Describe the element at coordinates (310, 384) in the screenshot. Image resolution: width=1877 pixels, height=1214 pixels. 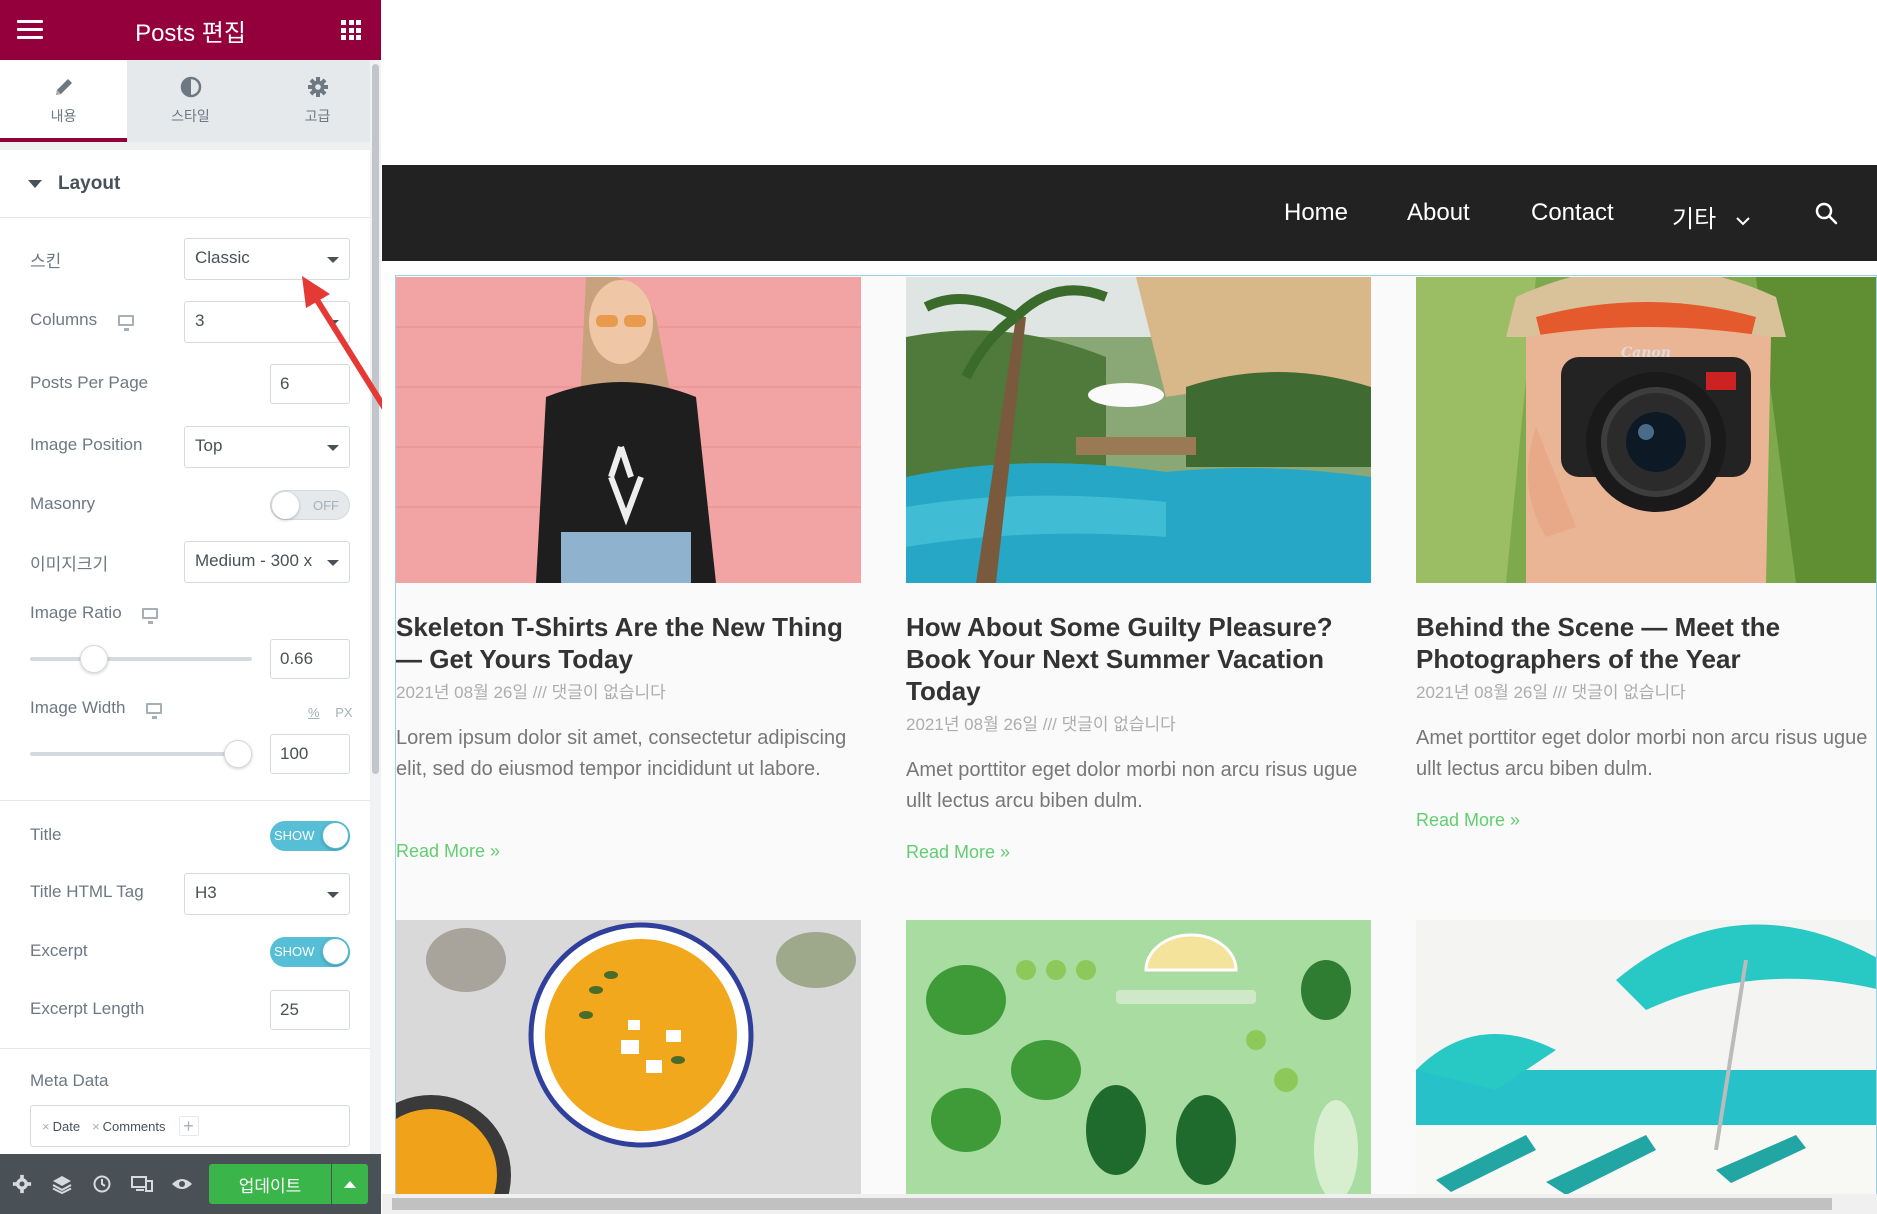
I see `posts-per-page-input: 6` at that location.